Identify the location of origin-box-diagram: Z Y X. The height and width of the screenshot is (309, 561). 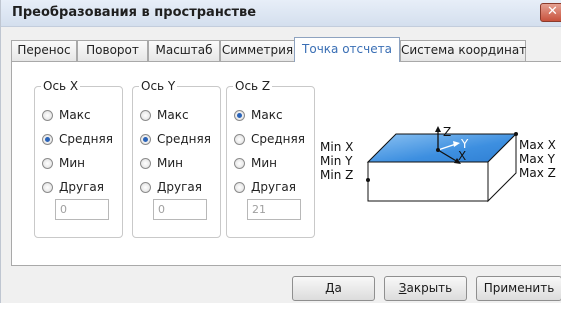
(442, 164).